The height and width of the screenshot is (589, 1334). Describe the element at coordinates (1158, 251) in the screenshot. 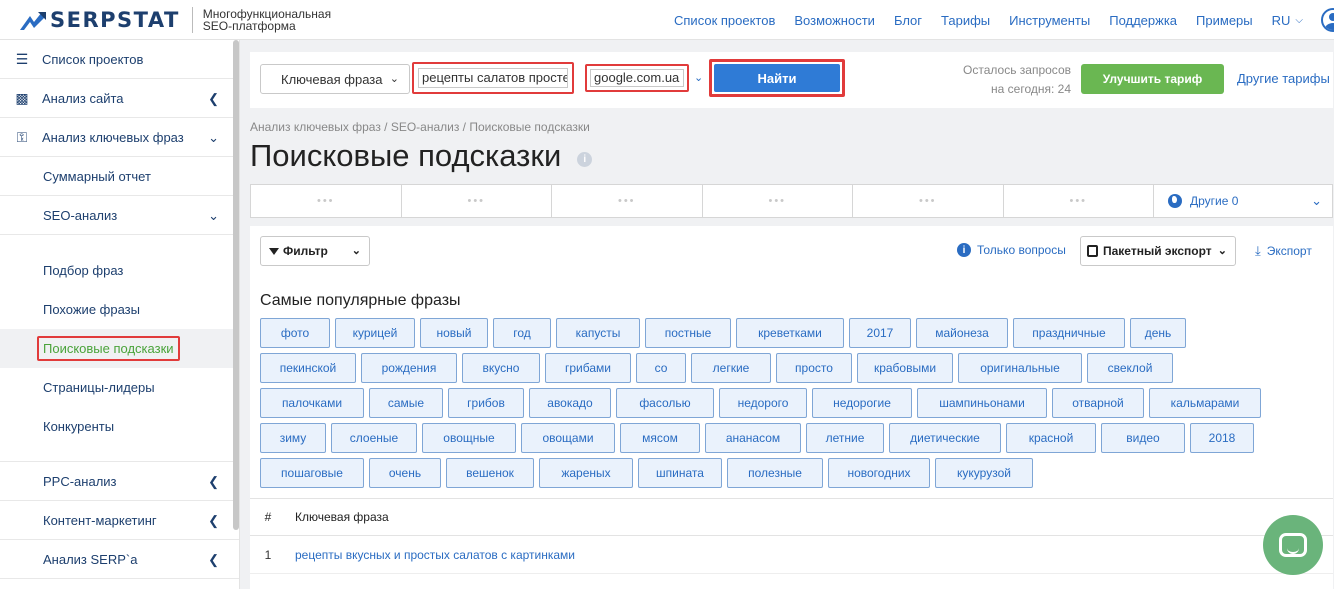

I see `batch-export-button: Пакетный экспорт ⌄` at that location.